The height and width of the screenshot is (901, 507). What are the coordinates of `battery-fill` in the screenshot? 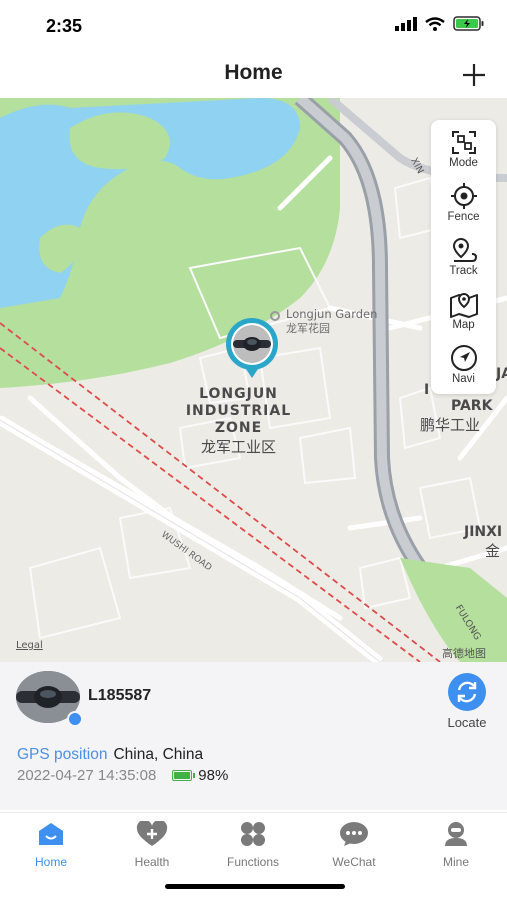 It's located at (182, 775).